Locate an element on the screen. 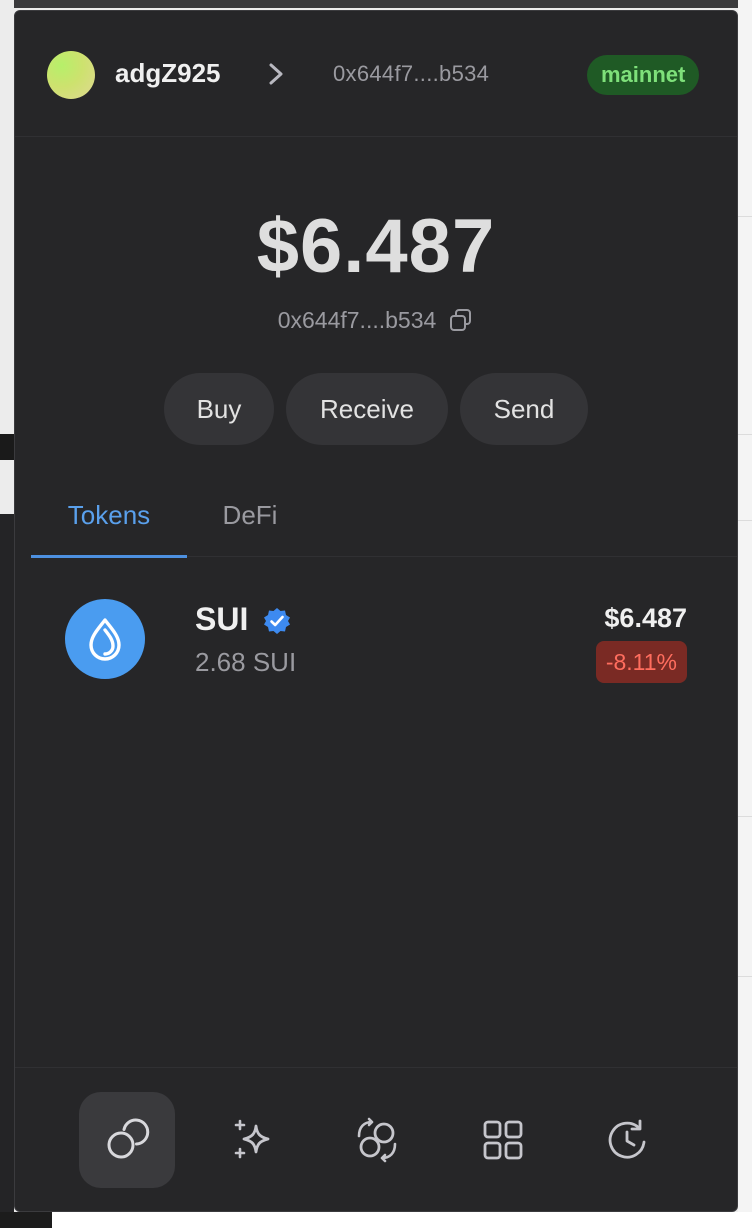 This screenshot has width=752, height=1228. swap-icon is located at coordinates (377, 1140).